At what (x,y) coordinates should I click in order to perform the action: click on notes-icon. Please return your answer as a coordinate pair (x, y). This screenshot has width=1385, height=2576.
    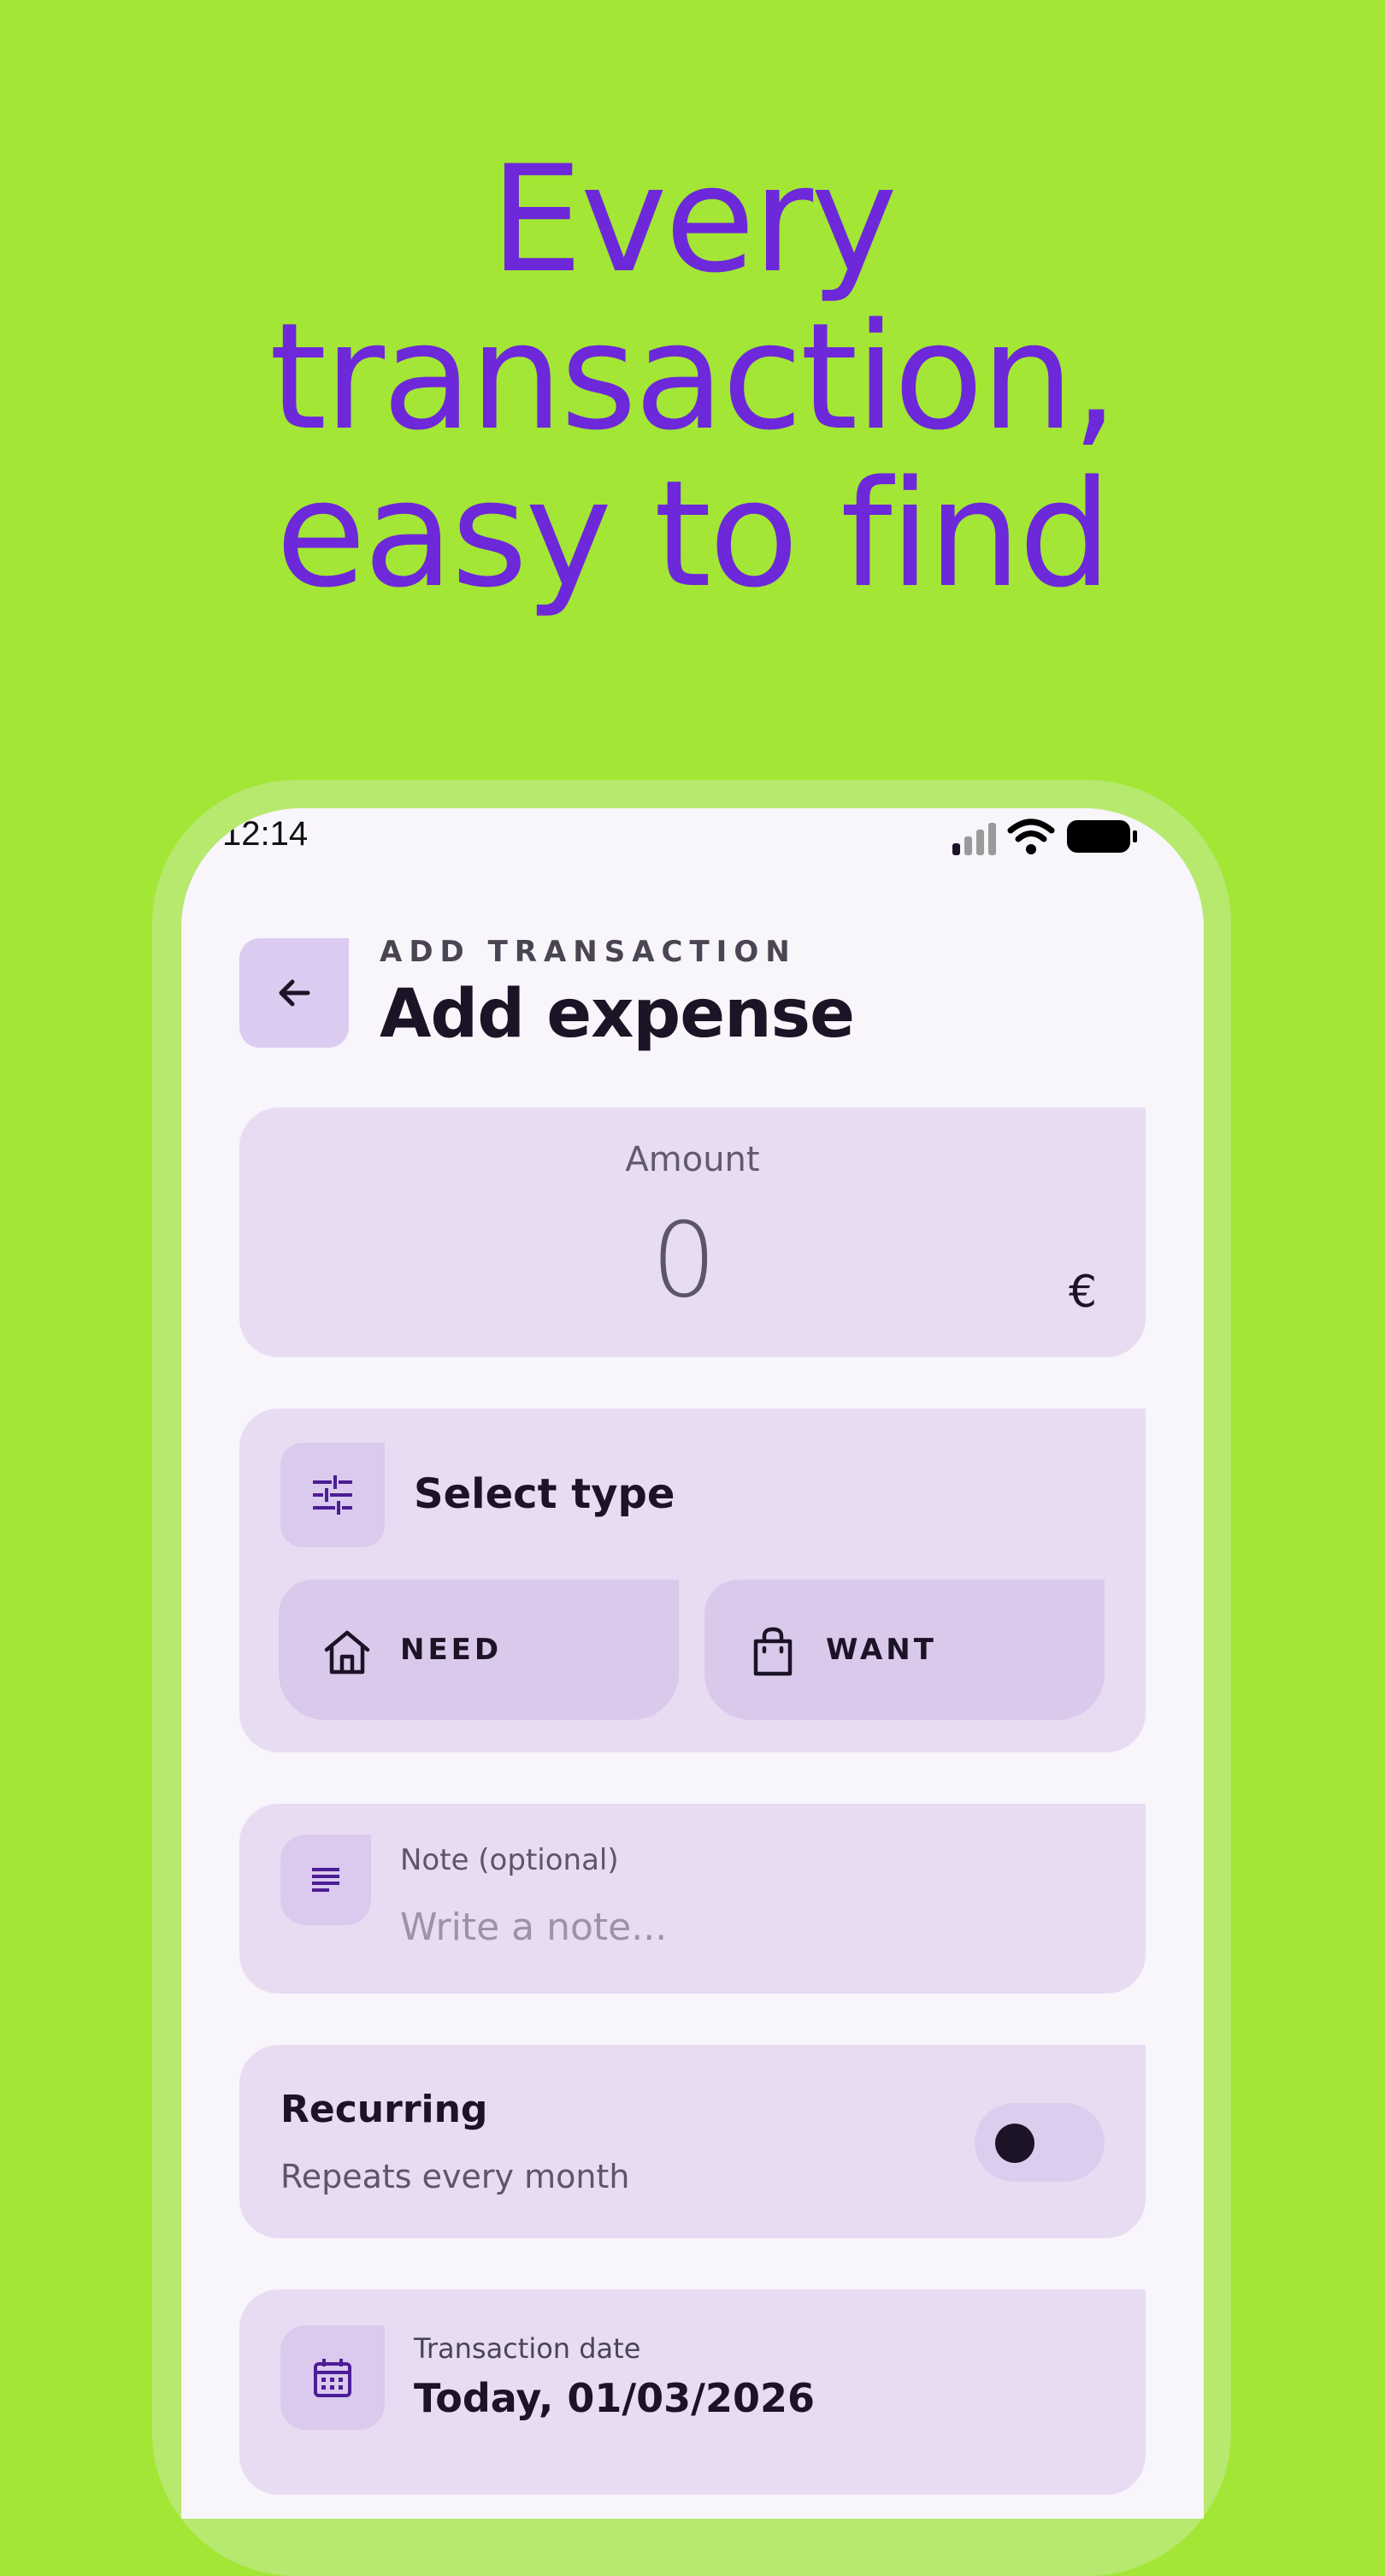
    Looking at the image, I should click on (325, 1880).